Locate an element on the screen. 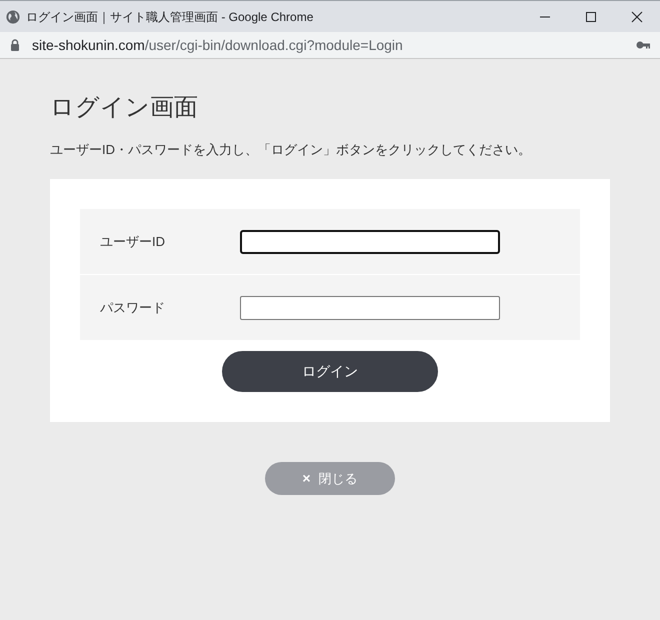  field-label: ユーザーID is located at coordinates (133, 241).